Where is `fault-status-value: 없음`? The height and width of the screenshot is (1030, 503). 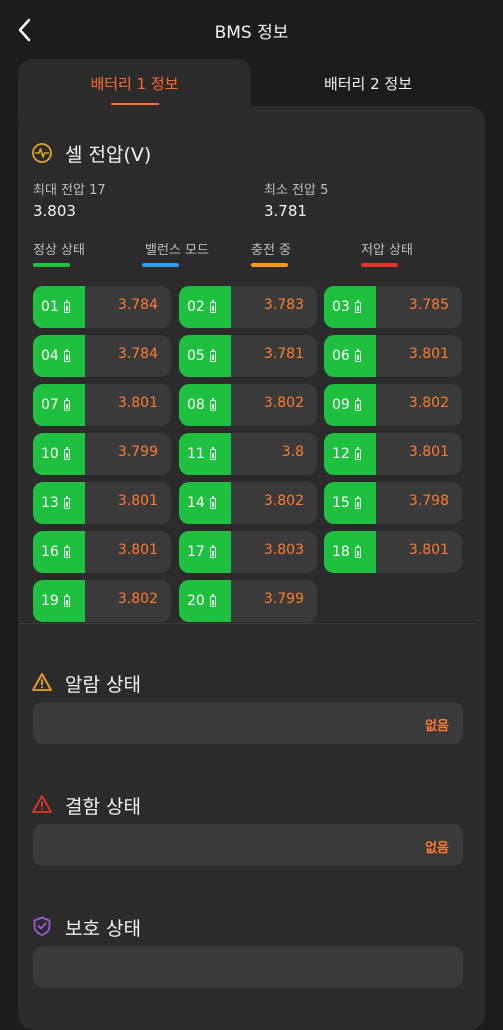
fault-status-value: 없음 is located at coordinates (437, 848).